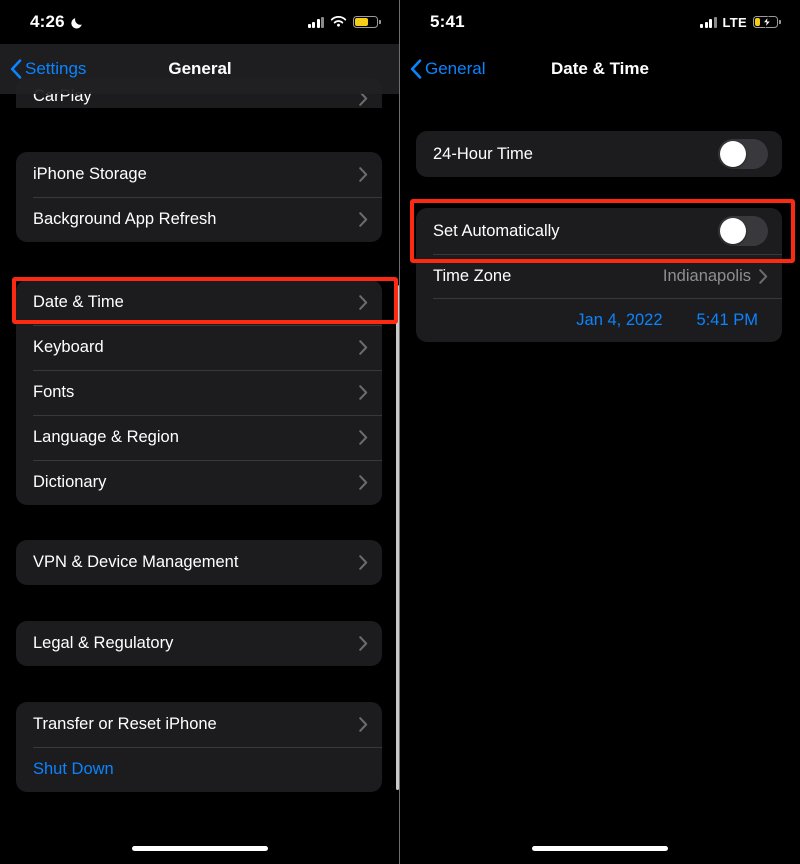  I want to click on list-item-shut-down: Shut Down, so click(199, 769).